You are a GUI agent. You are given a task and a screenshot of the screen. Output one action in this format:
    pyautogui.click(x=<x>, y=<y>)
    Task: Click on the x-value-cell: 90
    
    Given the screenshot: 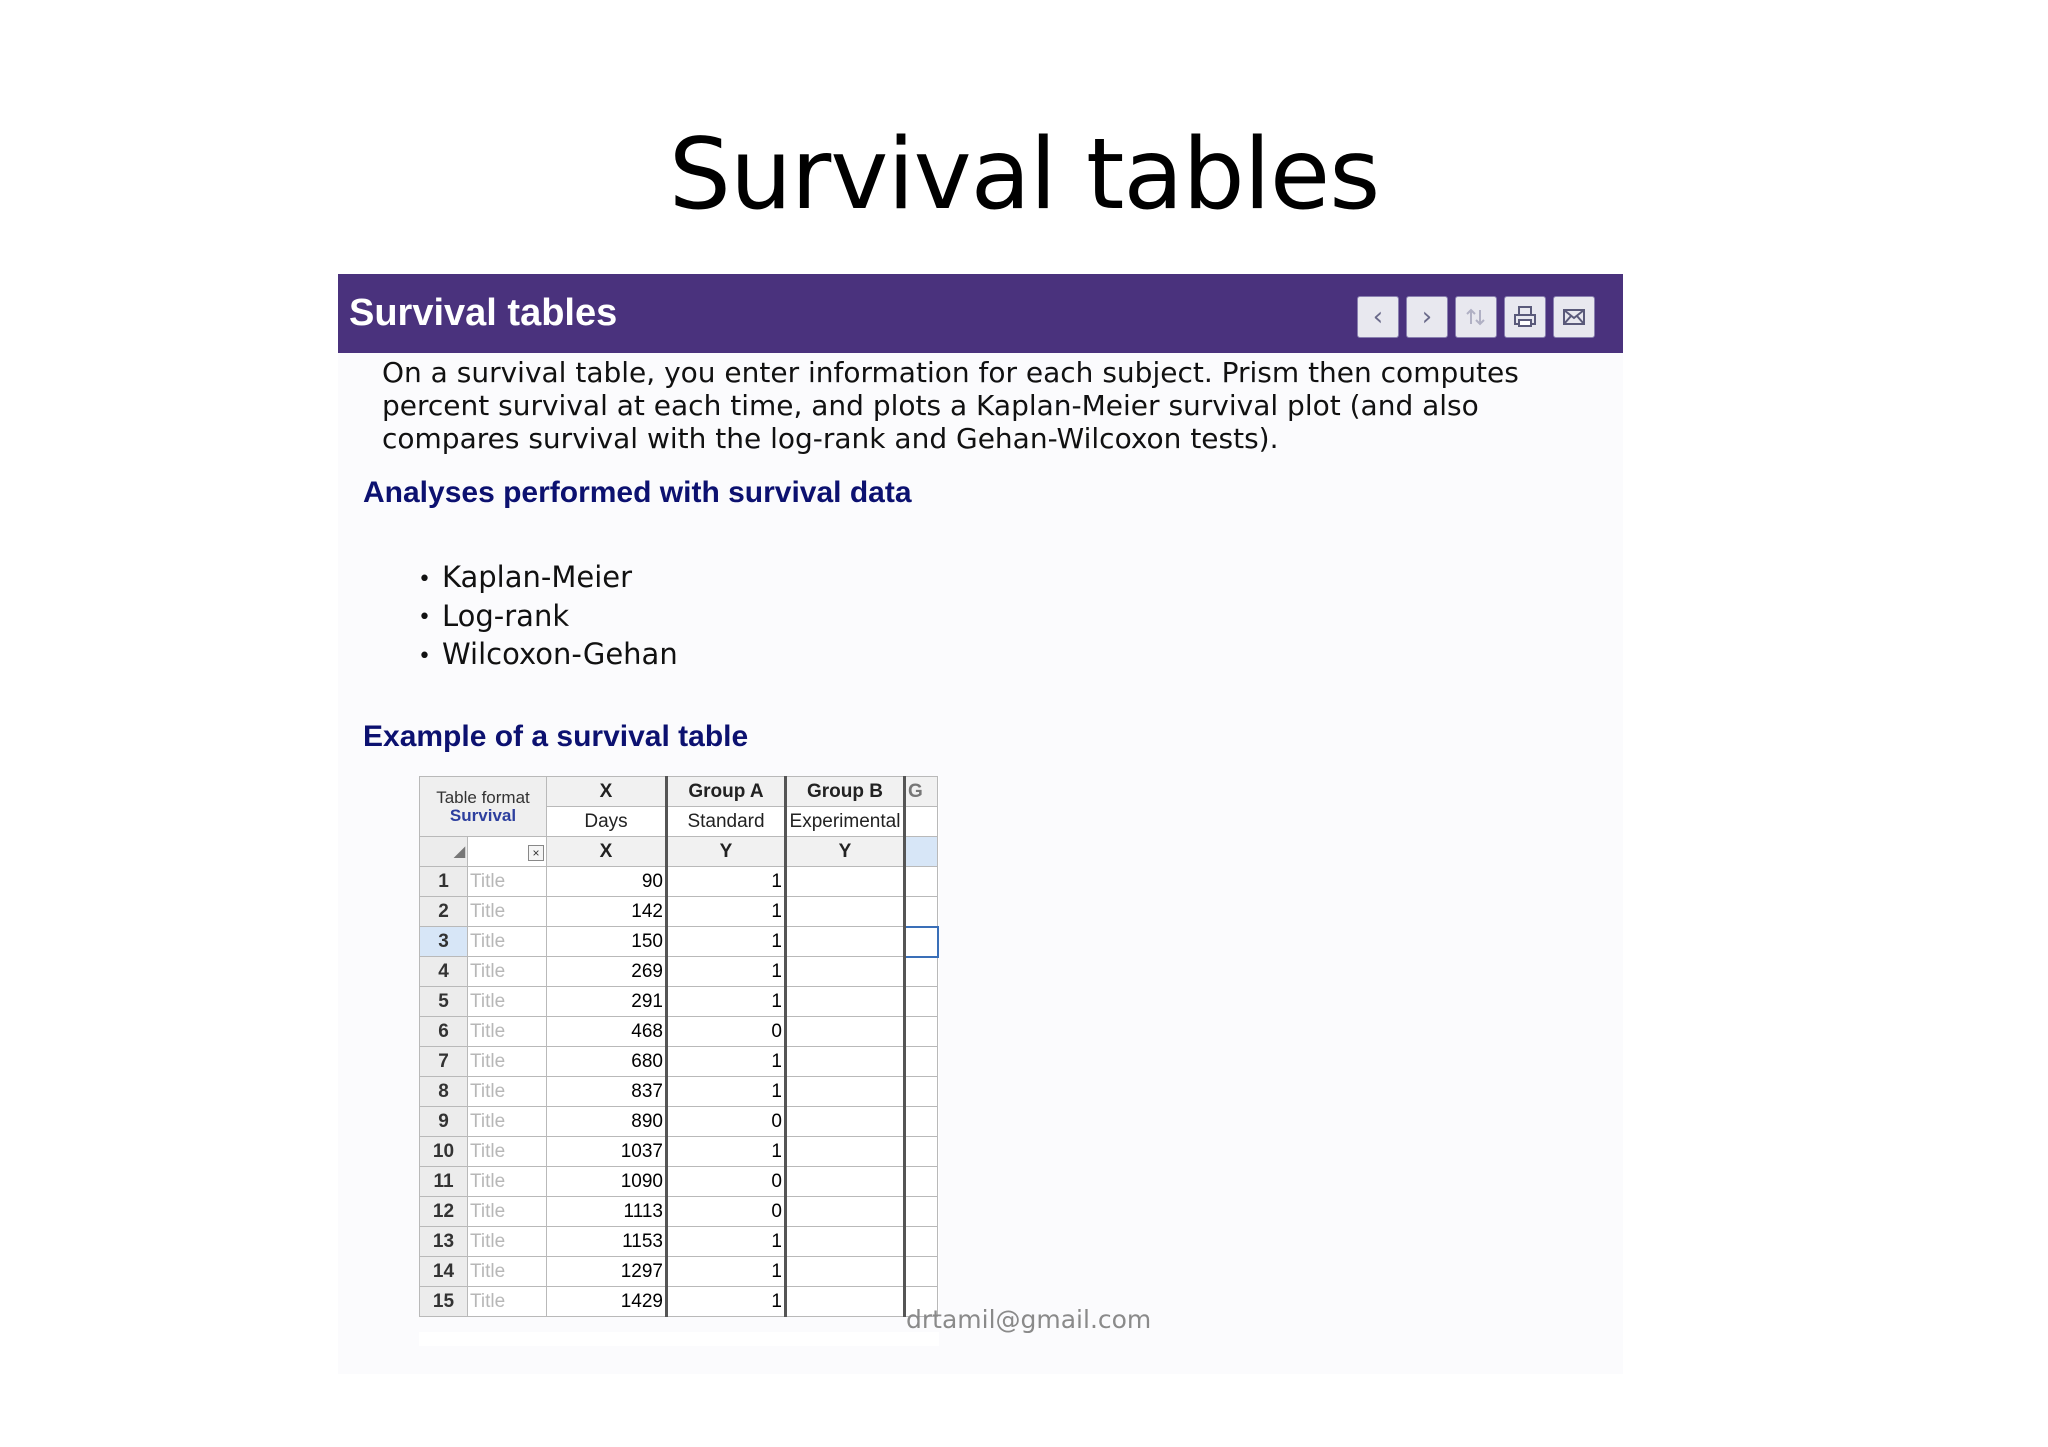 What is the action you would take?
    pyautogui.click(x=607, y=881)
    